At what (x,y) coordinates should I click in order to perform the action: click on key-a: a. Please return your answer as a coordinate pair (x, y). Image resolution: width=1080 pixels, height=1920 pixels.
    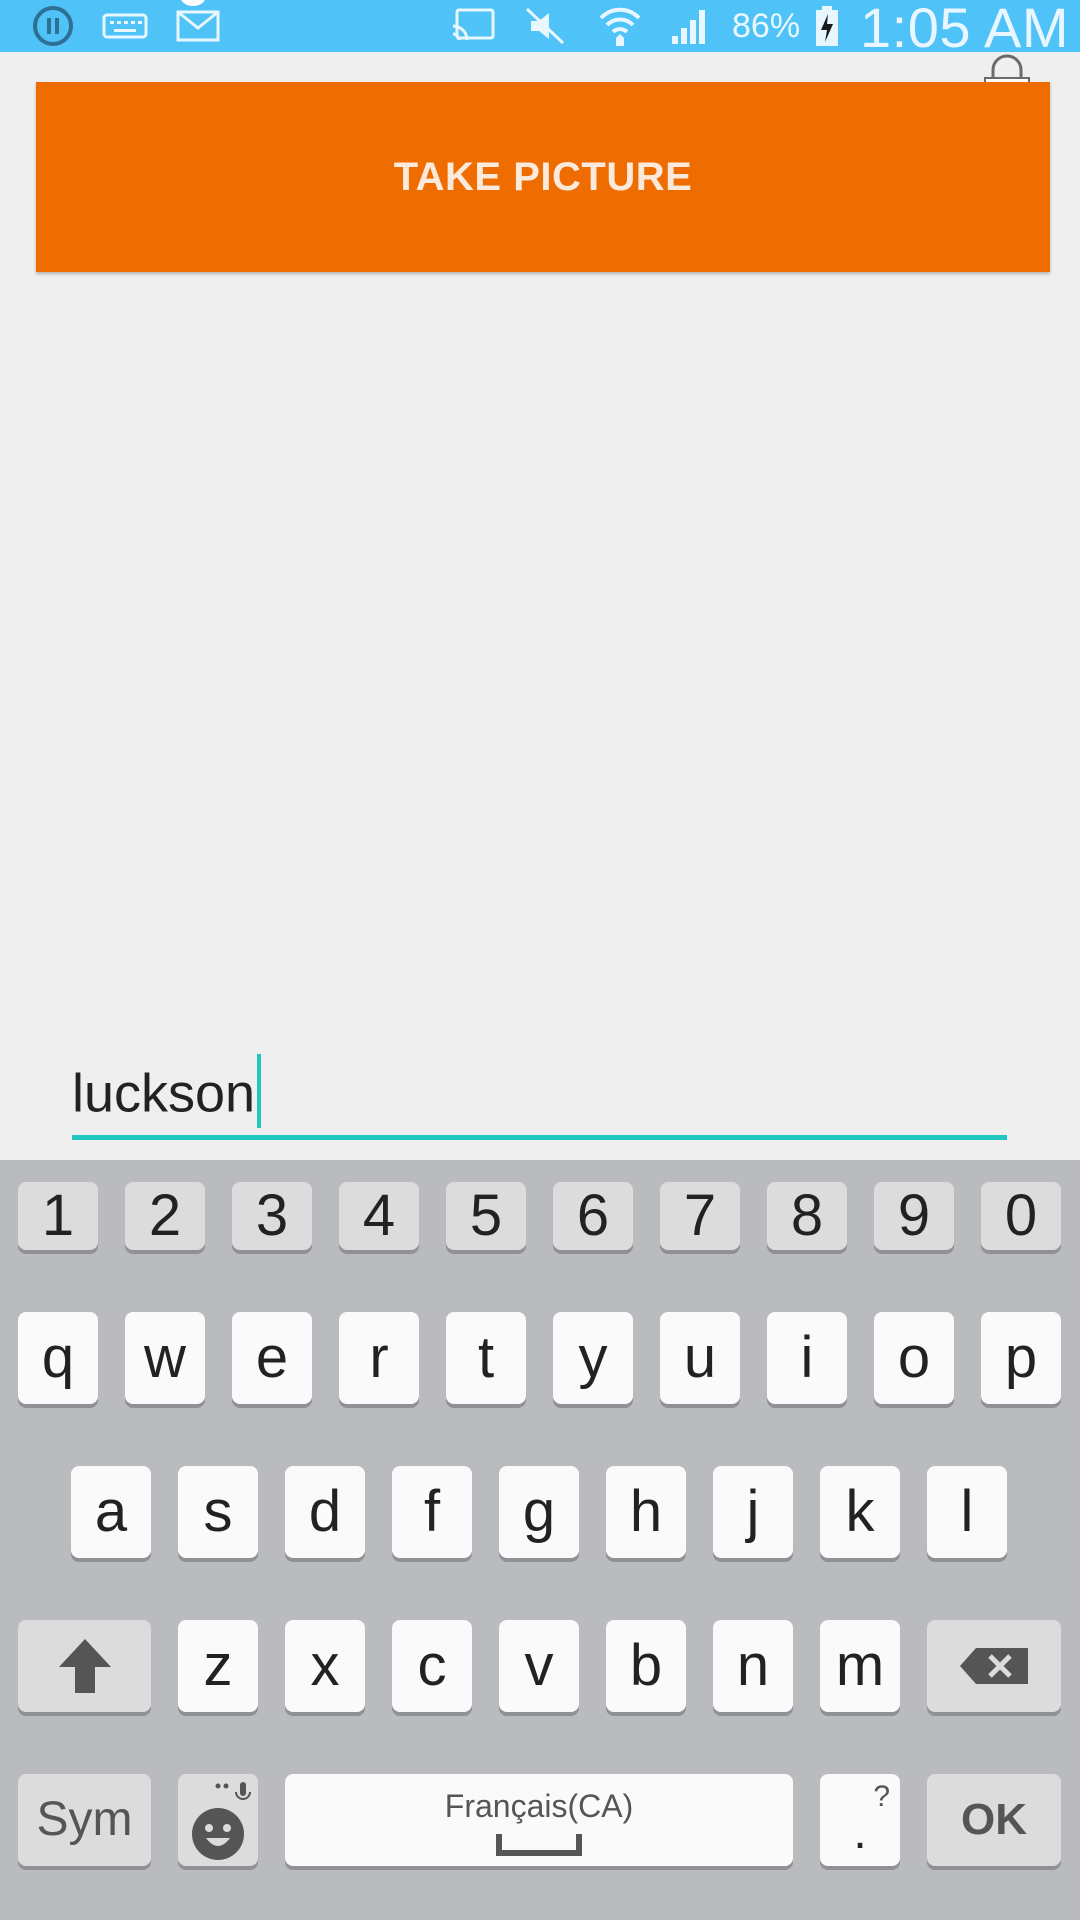
    Looking at the image, I should click on (111, 1512).